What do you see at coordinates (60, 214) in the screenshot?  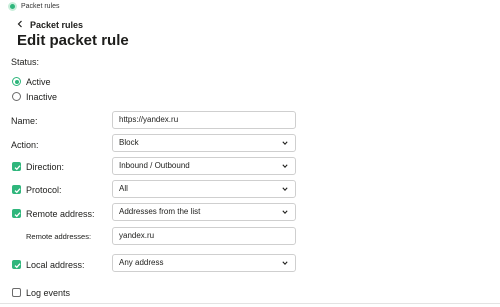 I see `remote-address-label: Remote address:` at bounding box center [60, 214].